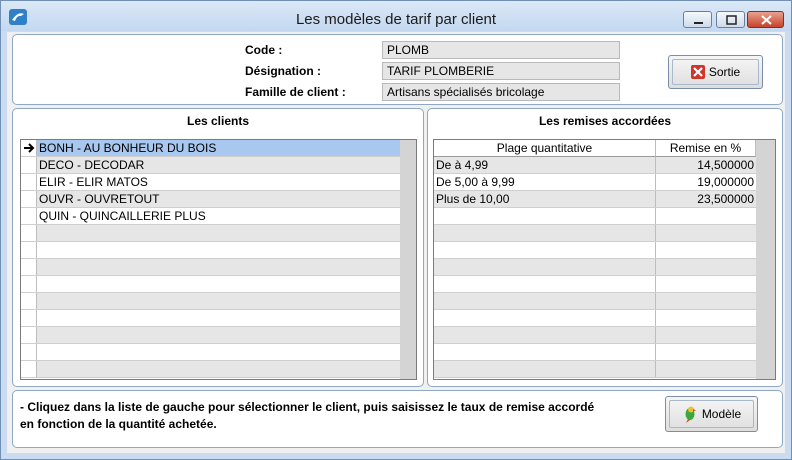 Image resolution: width=792 pixels, height=460 pixels. I want to click on table-row: Plus de 10,00 23,500000, so click(595, 199).